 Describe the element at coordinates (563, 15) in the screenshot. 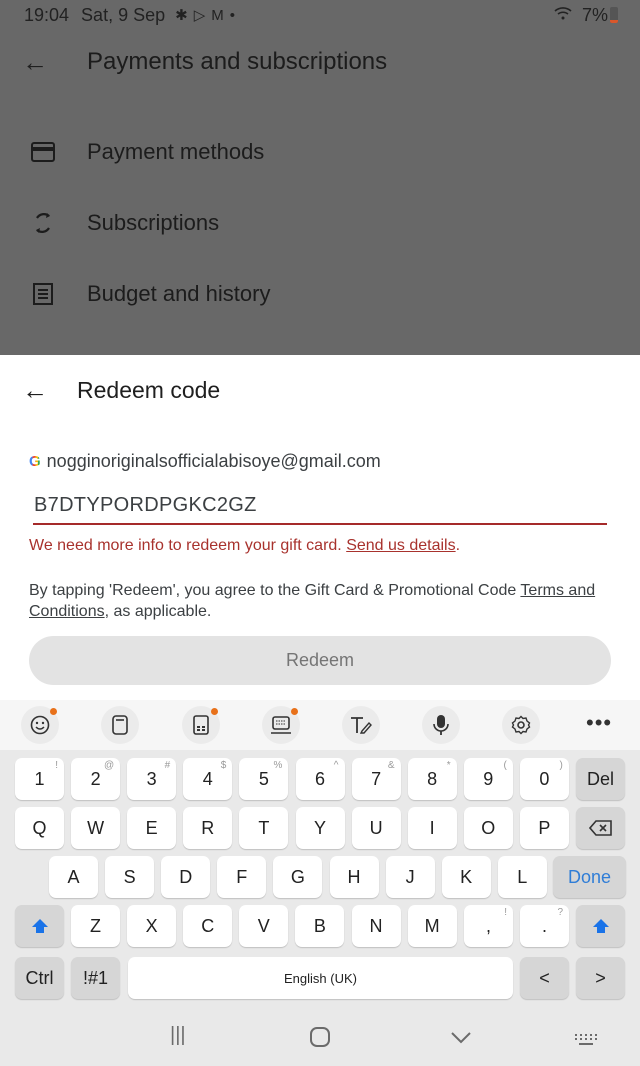

I see `wifi-icon` at that location.